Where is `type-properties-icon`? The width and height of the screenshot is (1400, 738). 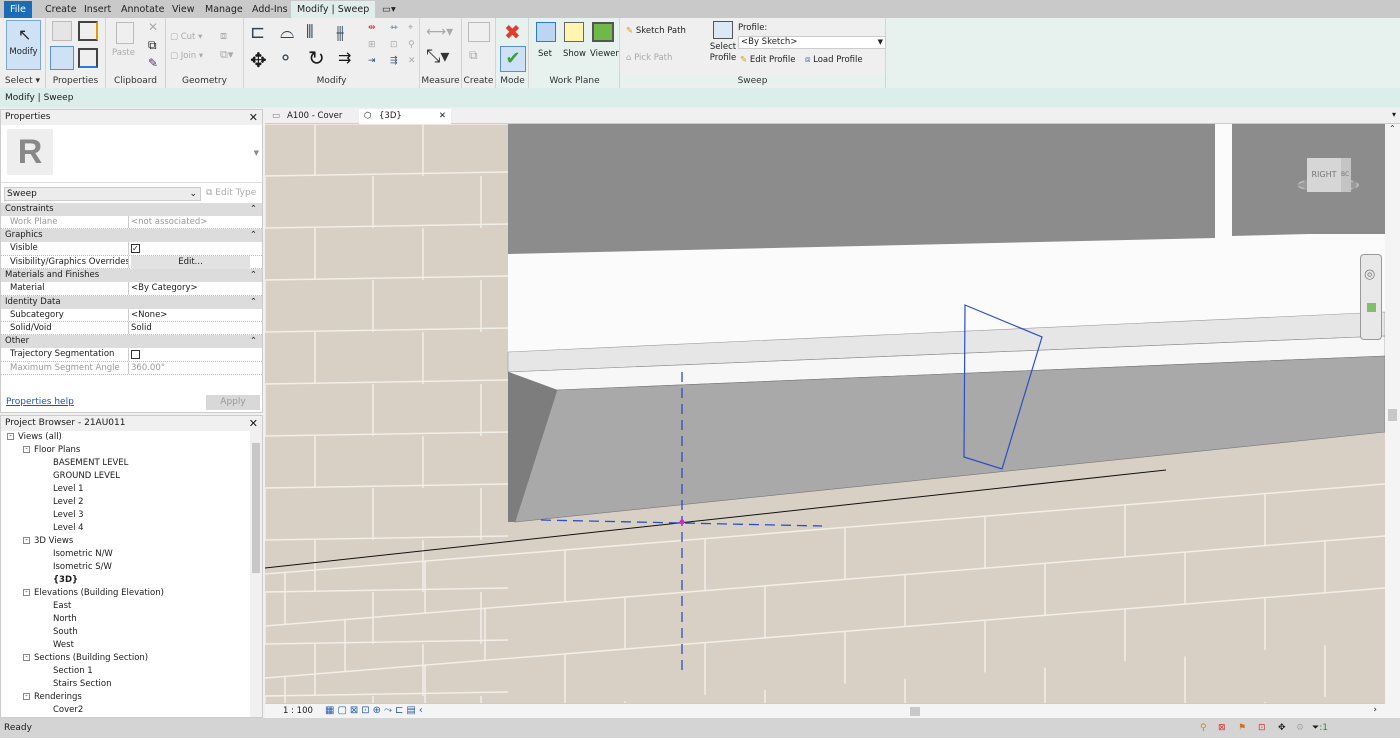
type-properties-icon is located at coordinates (62, 31).